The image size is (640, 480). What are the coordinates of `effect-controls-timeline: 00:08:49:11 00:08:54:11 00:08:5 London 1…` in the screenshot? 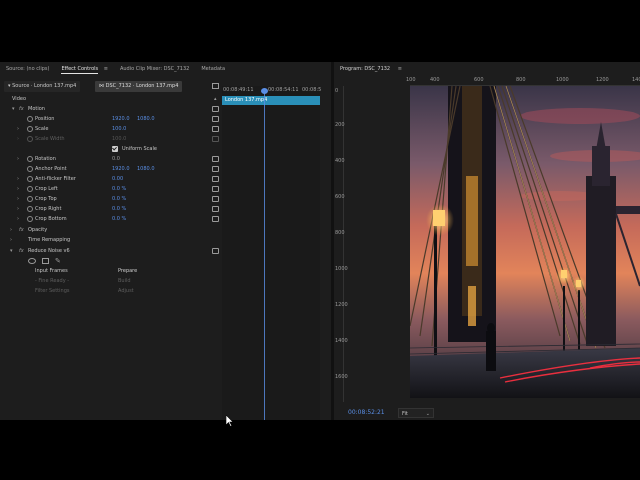 It's located at (272, 253).